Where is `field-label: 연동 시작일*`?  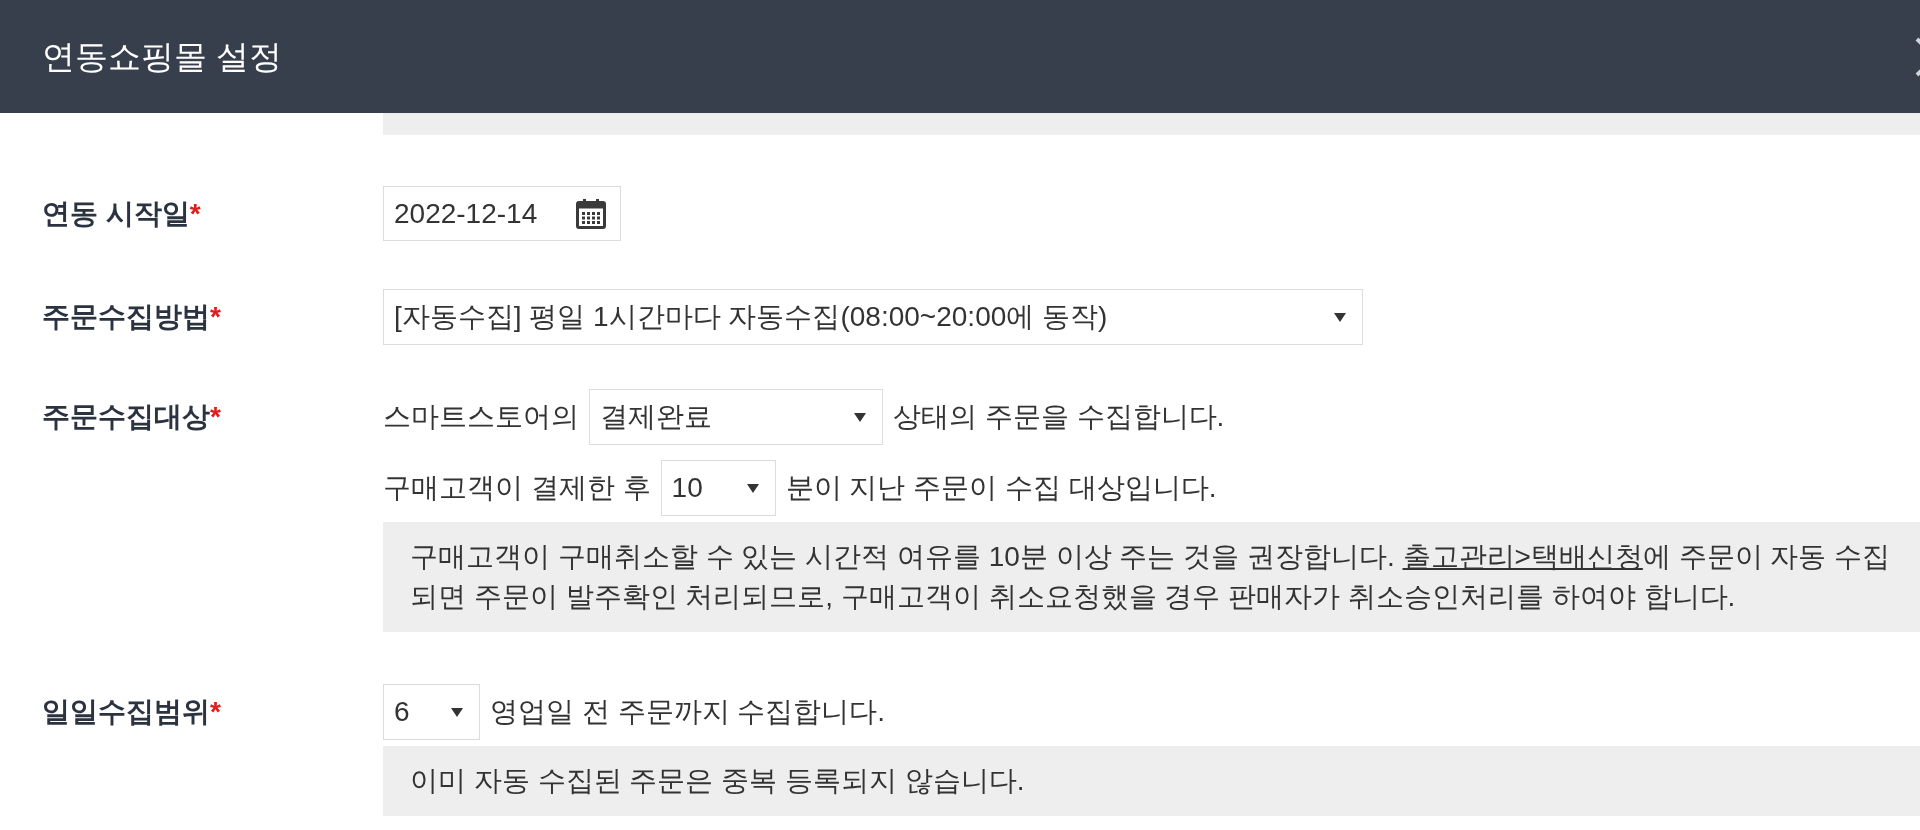
field-label: 연동 시작일* is located at coordinates (121, 214).